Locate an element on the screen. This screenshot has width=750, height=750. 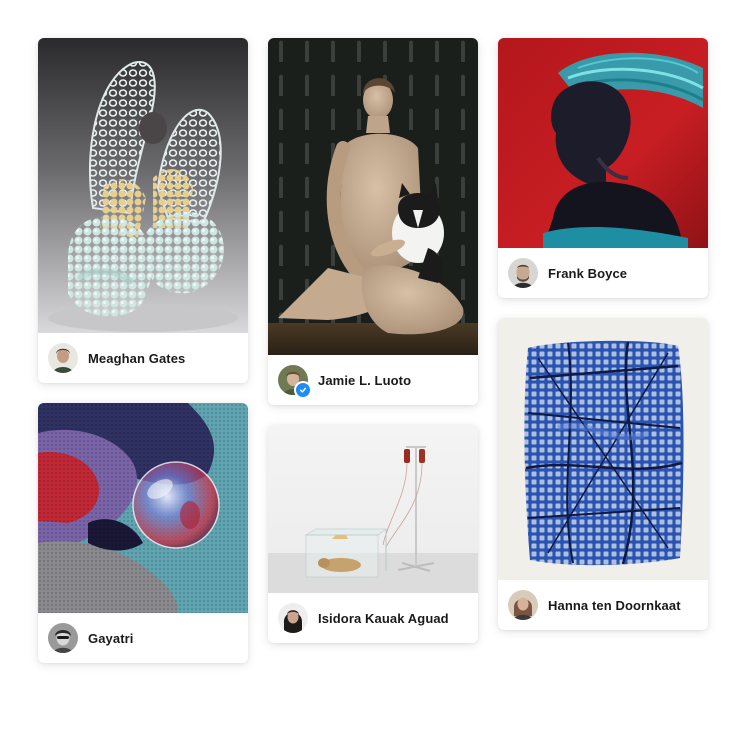
artist-name: Meaghan Gates is located at coordinates (136, 358).